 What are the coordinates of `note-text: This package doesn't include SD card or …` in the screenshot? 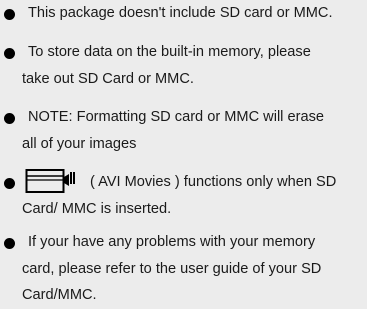 It's located at (197, 13).